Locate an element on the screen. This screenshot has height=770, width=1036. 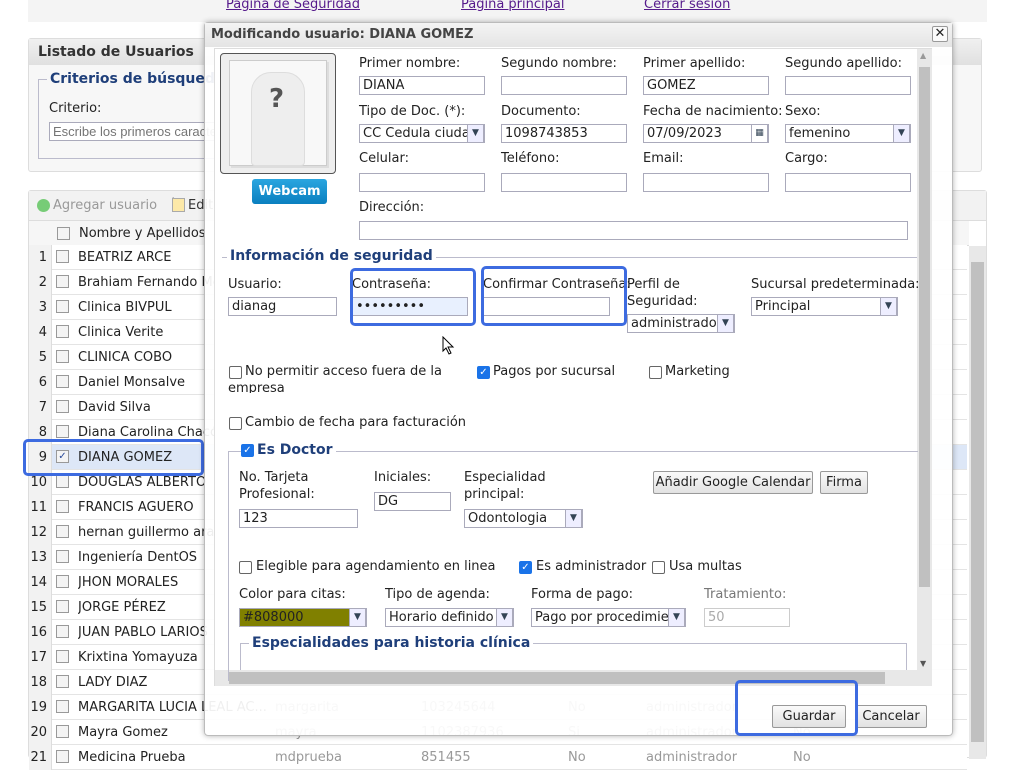
tipo-de-doc-input: CC Cedula ciudadania▼ is located at coordinates (422, 133).